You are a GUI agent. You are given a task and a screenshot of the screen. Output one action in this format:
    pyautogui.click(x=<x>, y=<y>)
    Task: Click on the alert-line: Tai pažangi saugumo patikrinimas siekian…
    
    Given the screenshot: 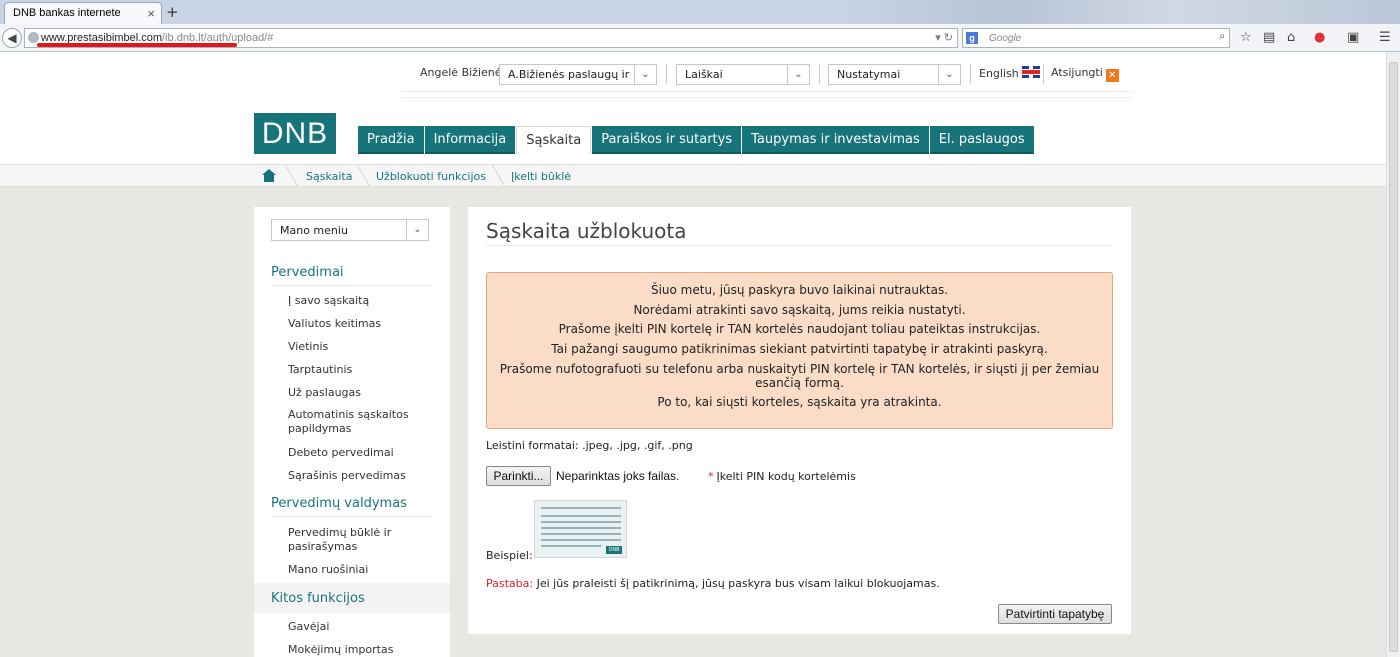 What is the action you would take?
    pyautogui.click(x=799, y=348)
    